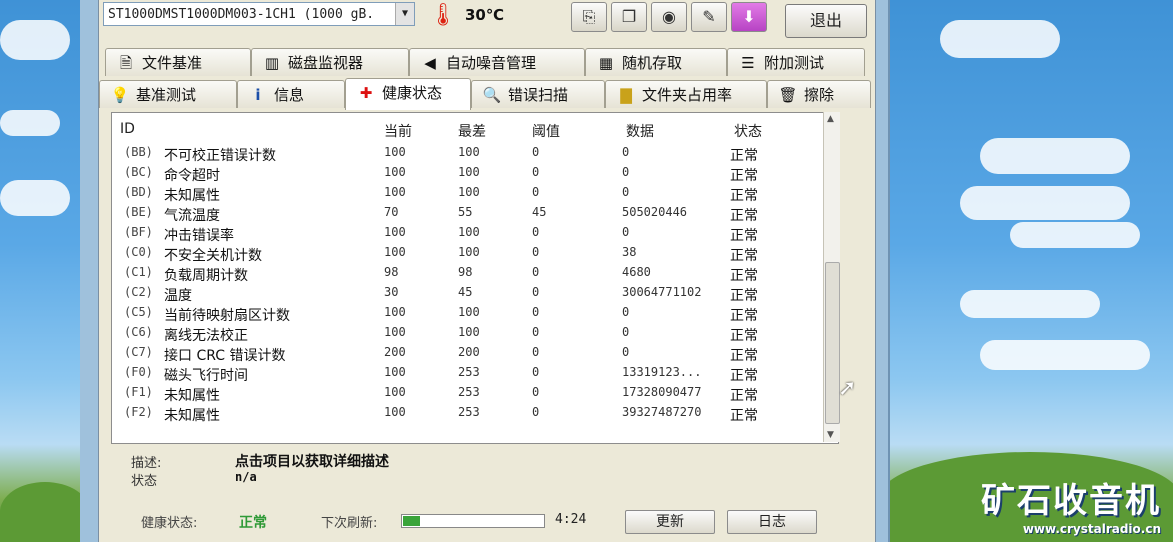 Image resolution: width=1173 pixels, height=542 pixels. What do you see at coordinates (462, 175) in the screenshot?
I see `table-row: (BC) 命令超时 100 100 0 0 正常` at bounding box center [462, 175].